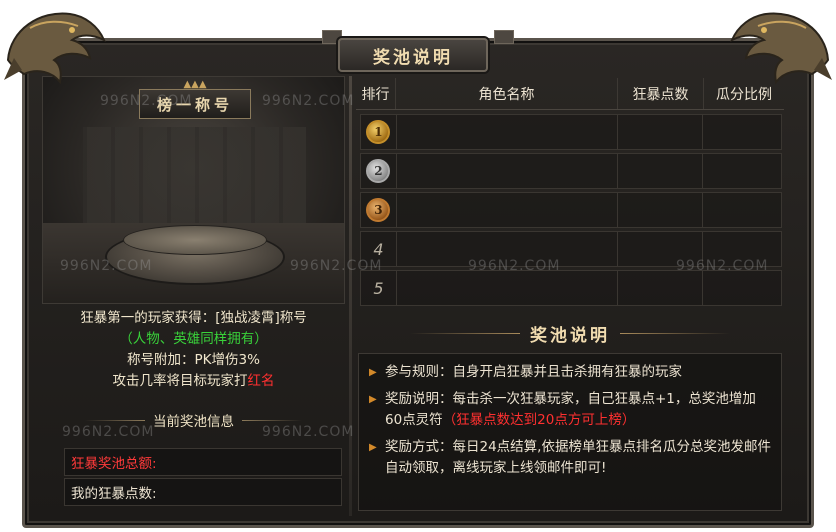 Image resolution: width=836 pixels, height=532 pixels. What do you see at coordinates (379, 288) in the screenshot?
I see `rank-cell: 5` at bounding box center [379, 288].